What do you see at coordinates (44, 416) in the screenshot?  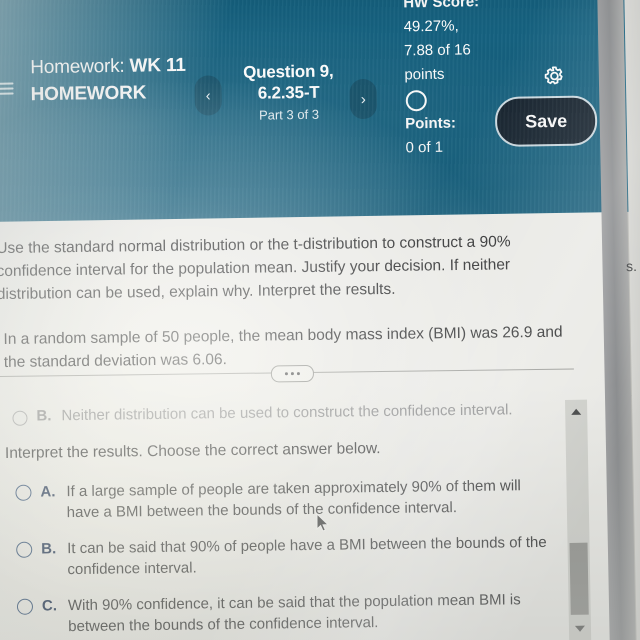 I see `previous-option-letter: B.` at bounding box center [44, 416].